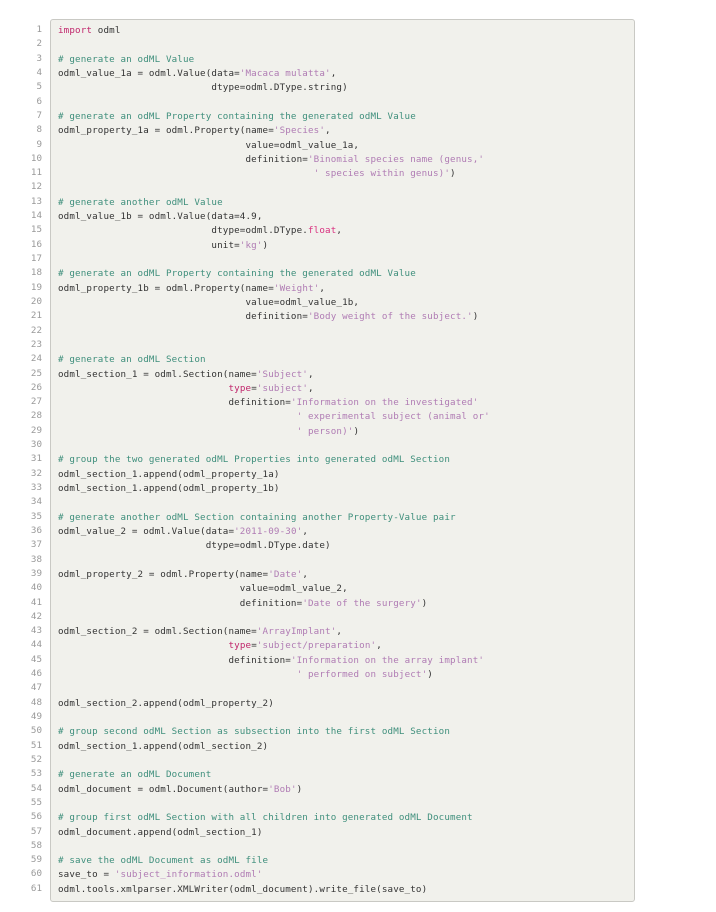 The width and height of the screenshot is (716, 912). Describe the element at coordinates (285, 73) in the screenshot. I see `code-token-s: 'Macaca mulatta'` at that location.